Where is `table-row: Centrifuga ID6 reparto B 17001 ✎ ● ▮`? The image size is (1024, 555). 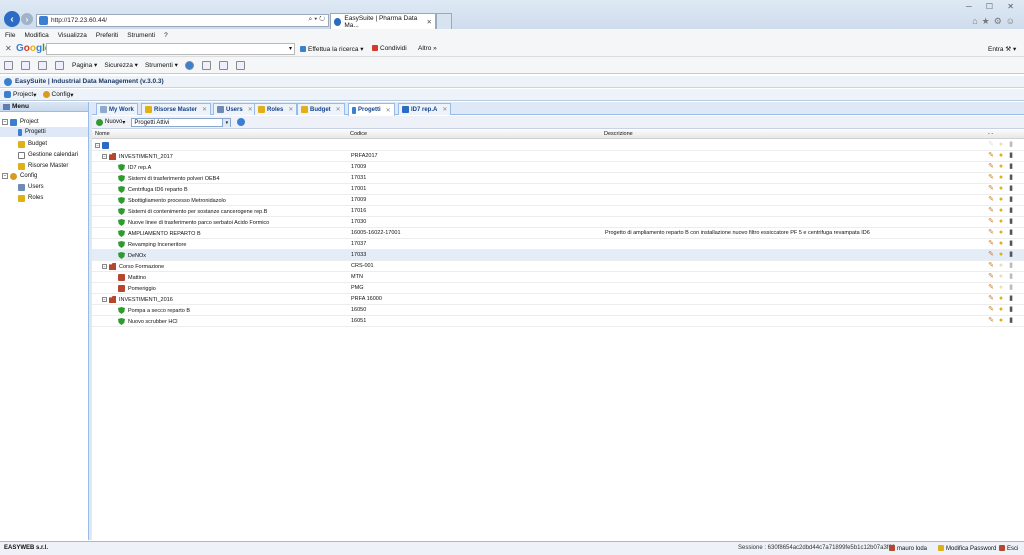 table-row: Centrifuga ID6 reparto B 17001 ✎ ● ▮ is located at coordinates (558, 189).